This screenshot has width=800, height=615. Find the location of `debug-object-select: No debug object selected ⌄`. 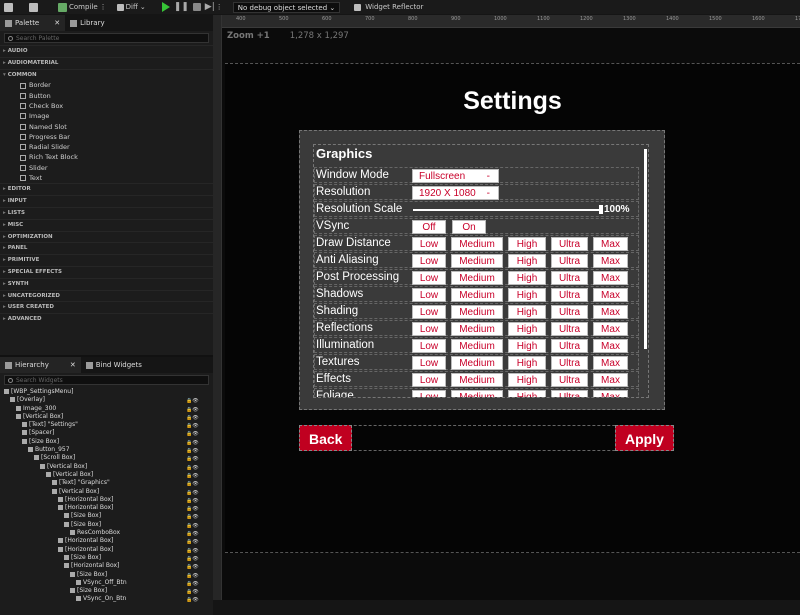

debug-object-select: No debug object selected ⌄ is located at coordinates (286, 7).